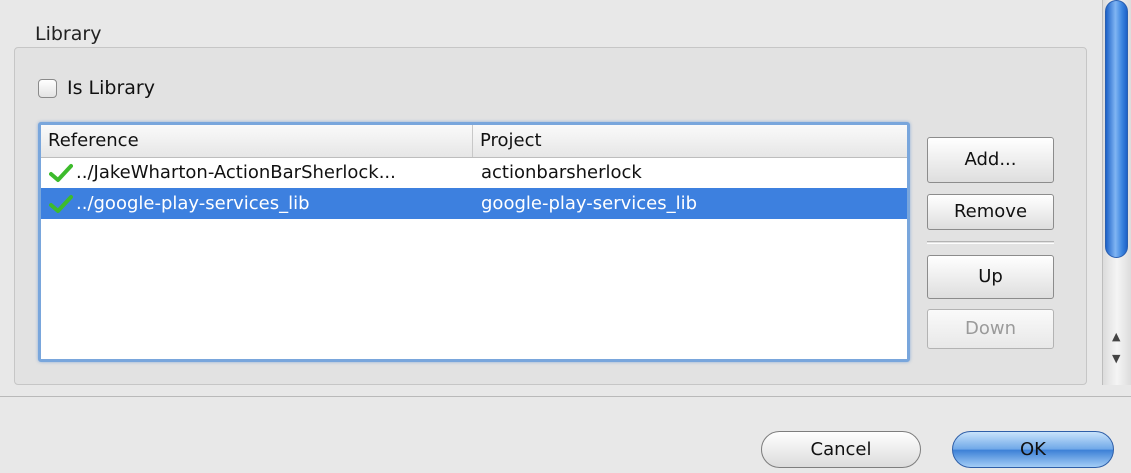 The image size is (1131, 473). I want to click on column-header-project: Project, so click(690, 141).